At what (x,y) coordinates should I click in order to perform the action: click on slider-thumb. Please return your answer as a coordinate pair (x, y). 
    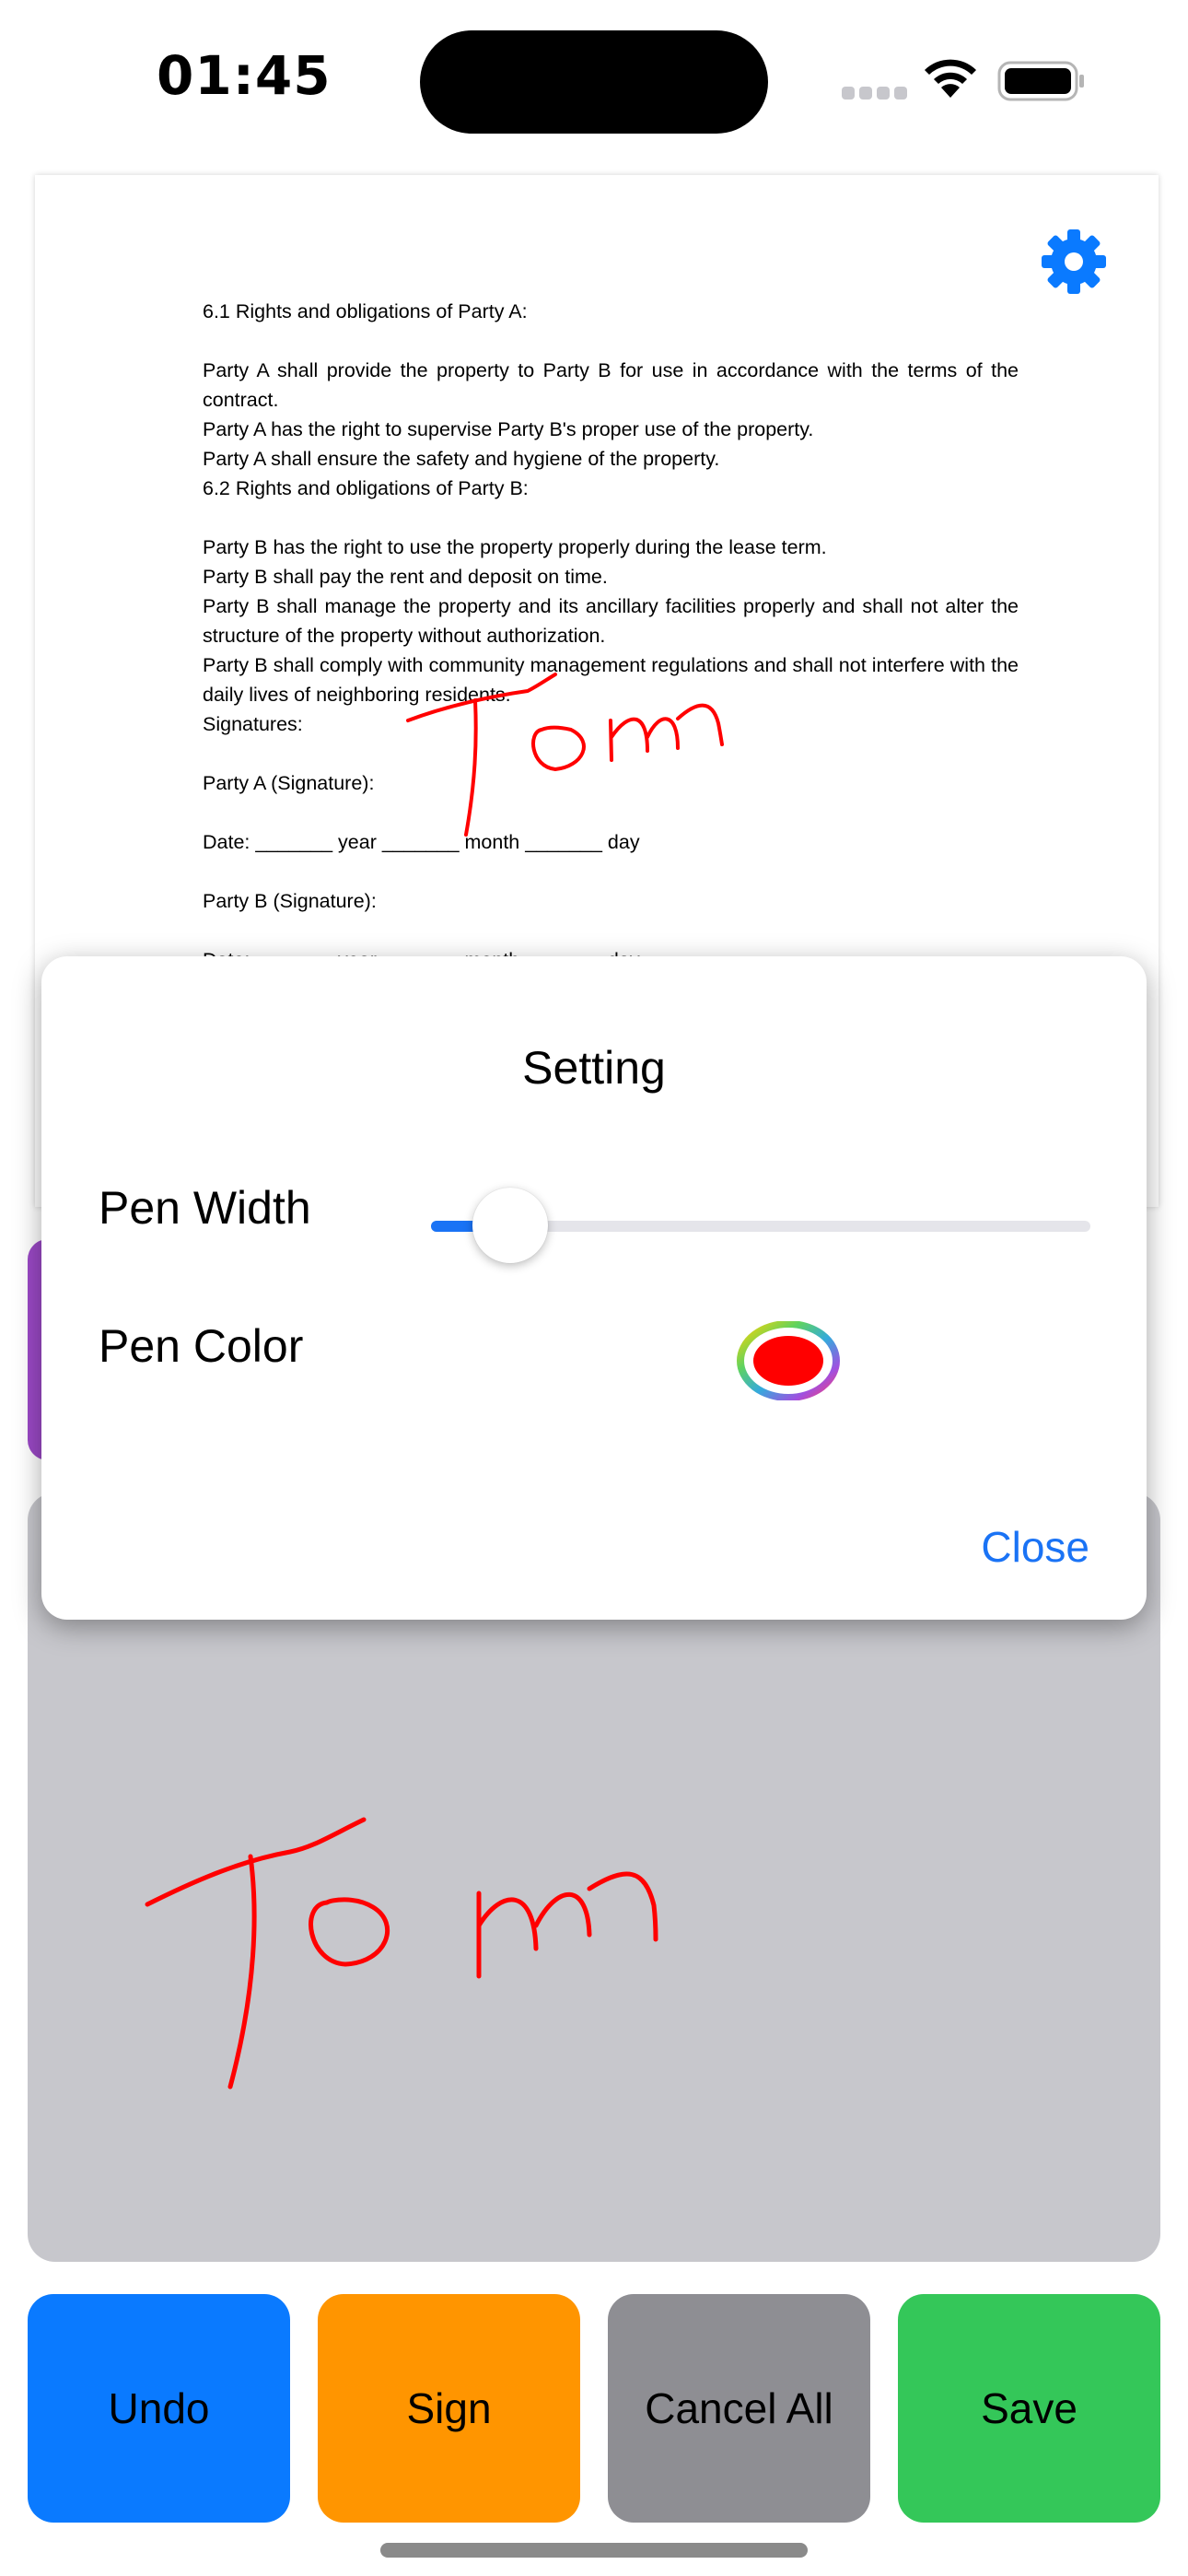
    Looking at the image, I should click on (510, 1225).